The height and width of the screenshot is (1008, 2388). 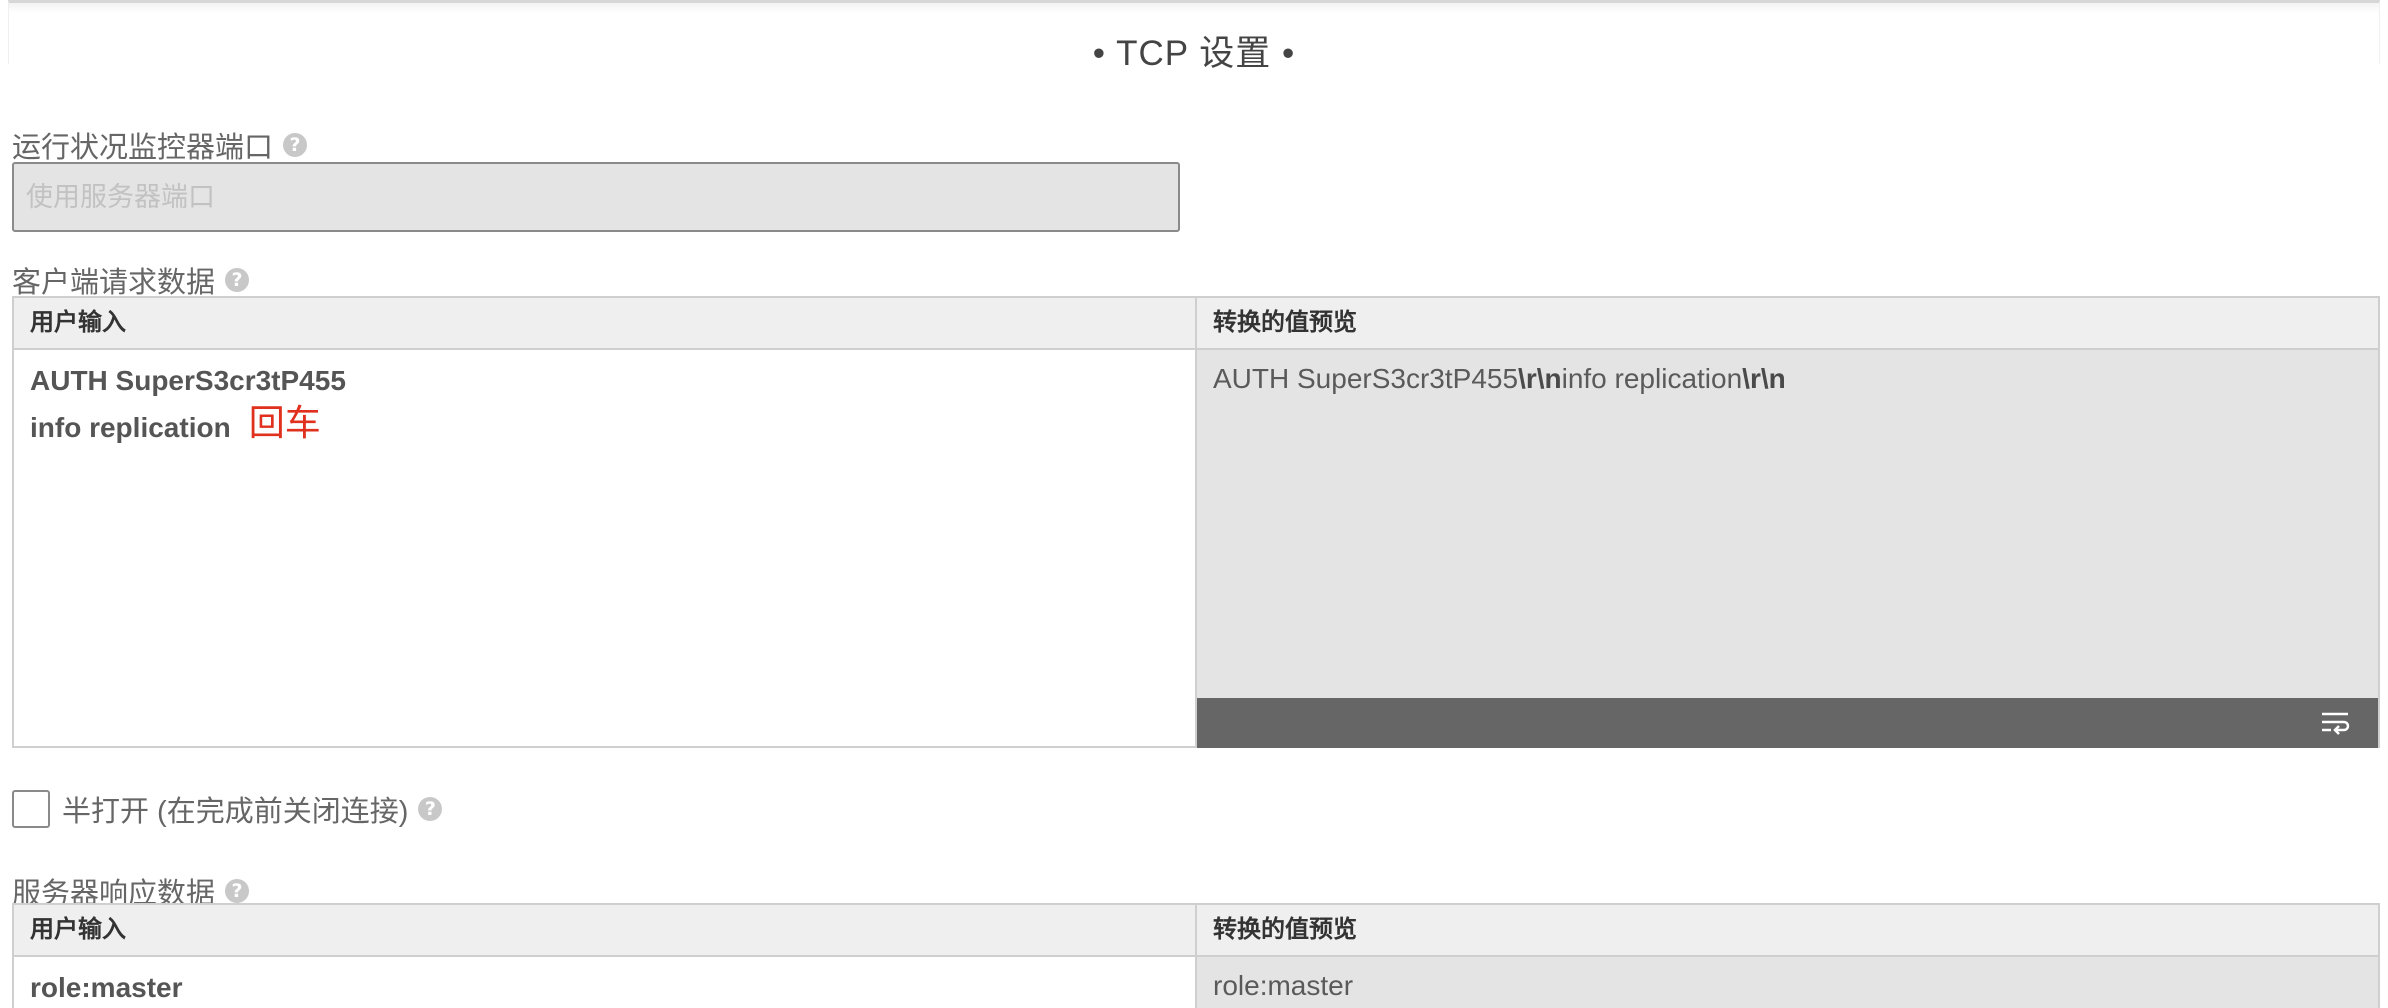 What do you see at coordinates (130, 427) in the screenshot?
I see `input-line: info replication` at bounding box center [130, 427].